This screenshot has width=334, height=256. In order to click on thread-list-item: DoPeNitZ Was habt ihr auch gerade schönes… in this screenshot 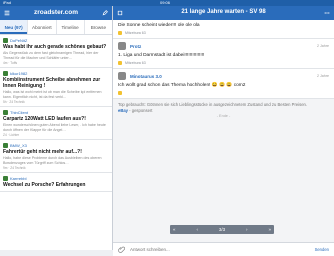, I will do `click(56, 51)`.